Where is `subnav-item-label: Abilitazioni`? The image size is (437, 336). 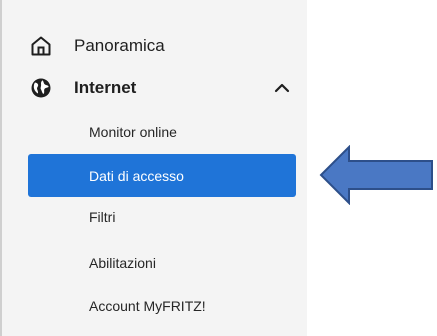
subnav-item-label: Abilitazioni is located at coordinates (122, 263).